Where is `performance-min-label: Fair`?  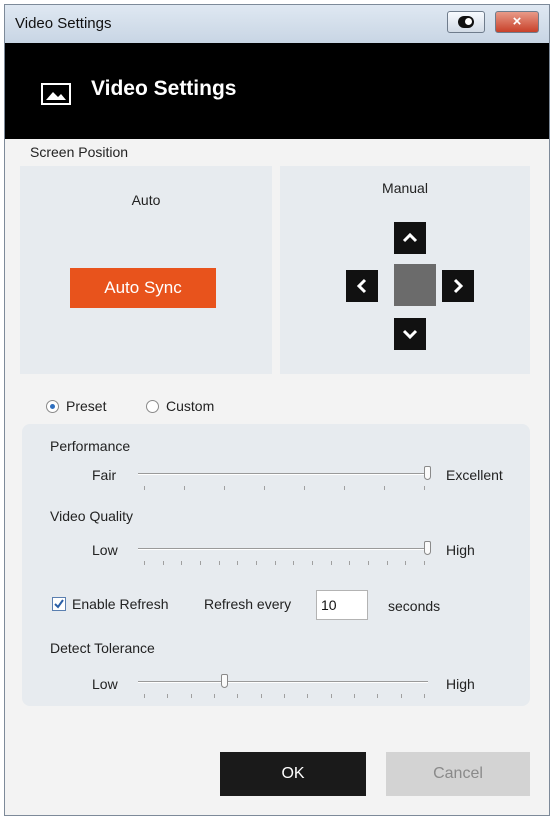
performance-min-label: Fair is located at coordinates (104, 475).